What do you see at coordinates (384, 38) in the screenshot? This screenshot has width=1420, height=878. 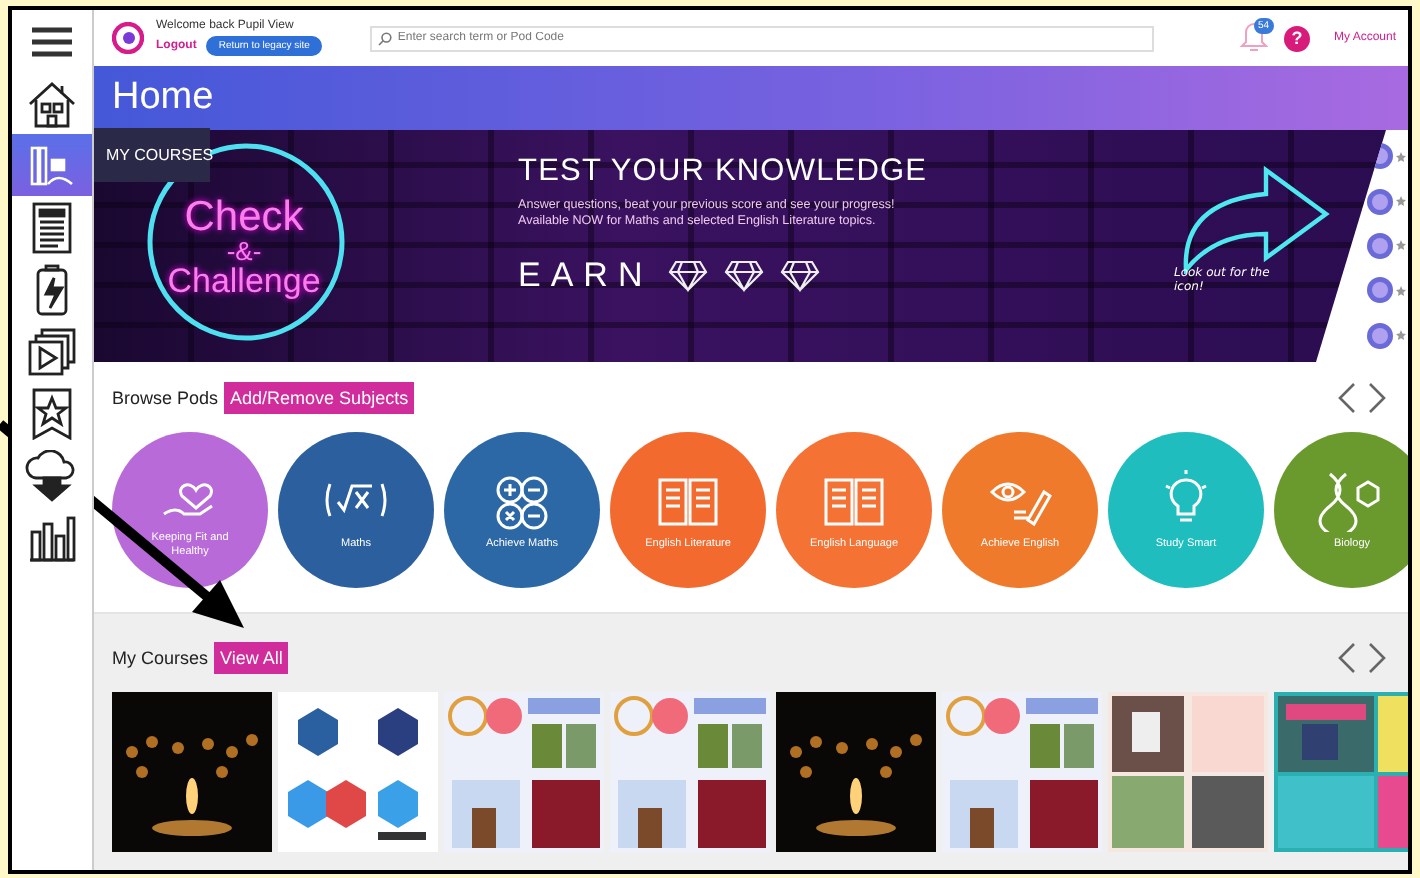 I see `search-icon` at bounding box center [384, 38].